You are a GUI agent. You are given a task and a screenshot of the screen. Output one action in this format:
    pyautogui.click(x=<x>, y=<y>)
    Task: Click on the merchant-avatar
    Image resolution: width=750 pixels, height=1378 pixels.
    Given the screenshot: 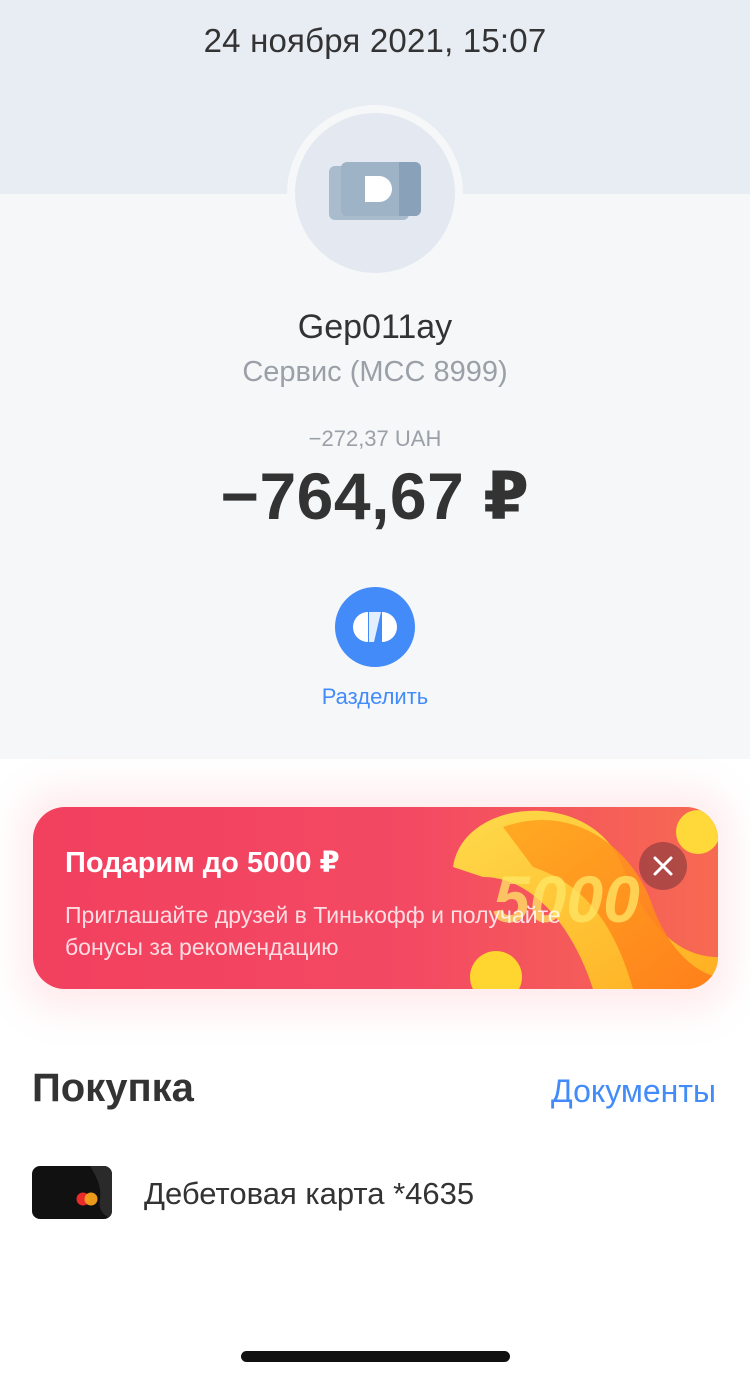 What is the action you would take?
    pyautogui.click(x=375, y=193)
    